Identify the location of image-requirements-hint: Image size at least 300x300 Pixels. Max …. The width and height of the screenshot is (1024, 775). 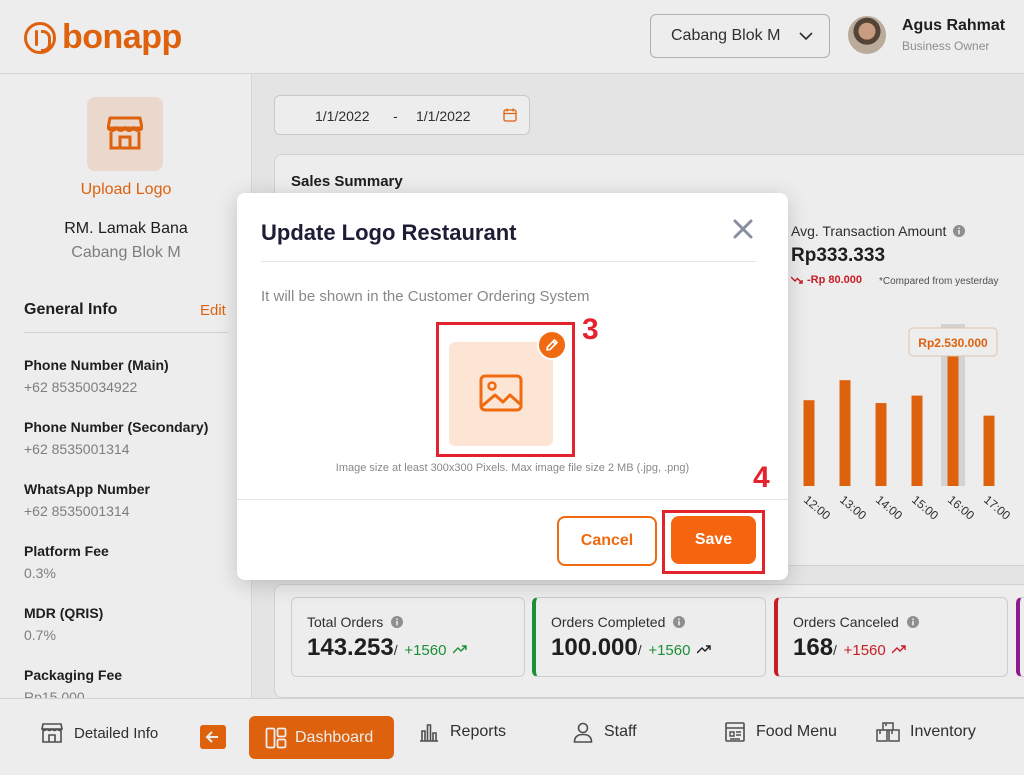
(512, 468).